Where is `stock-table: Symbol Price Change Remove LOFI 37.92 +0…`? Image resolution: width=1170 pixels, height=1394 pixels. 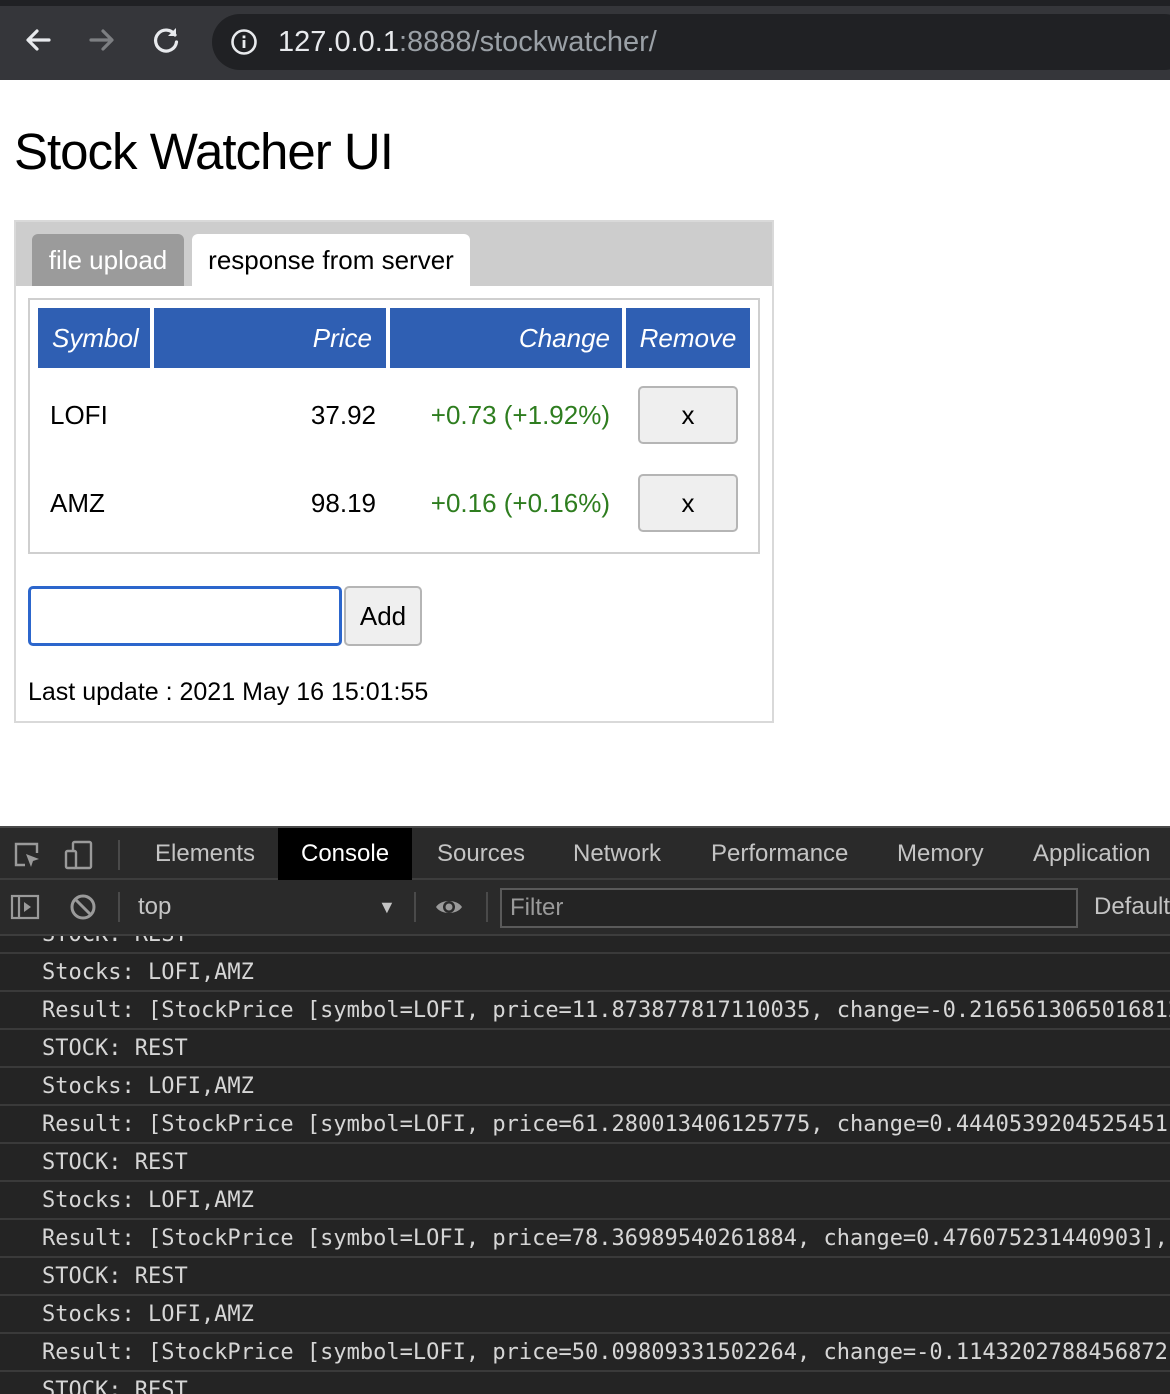
stock-table: Symbol Price Change Remove LOFI 37.92 +0… is located at coordinates (394, 426).